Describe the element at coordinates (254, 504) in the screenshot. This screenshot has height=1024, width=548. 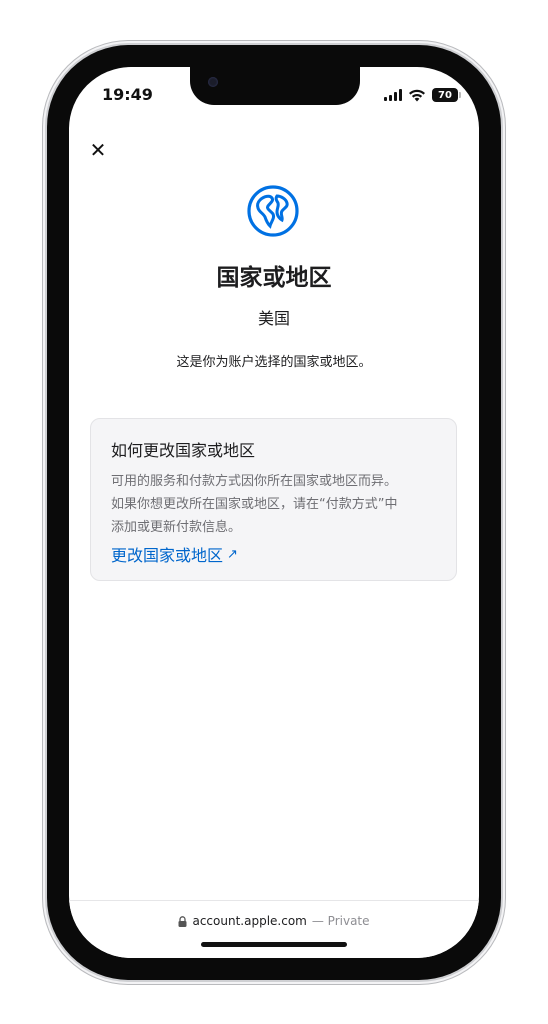
I see `card-body-line: 如果你想更改所在国家或地区，请在“付款方式”中` at that location.